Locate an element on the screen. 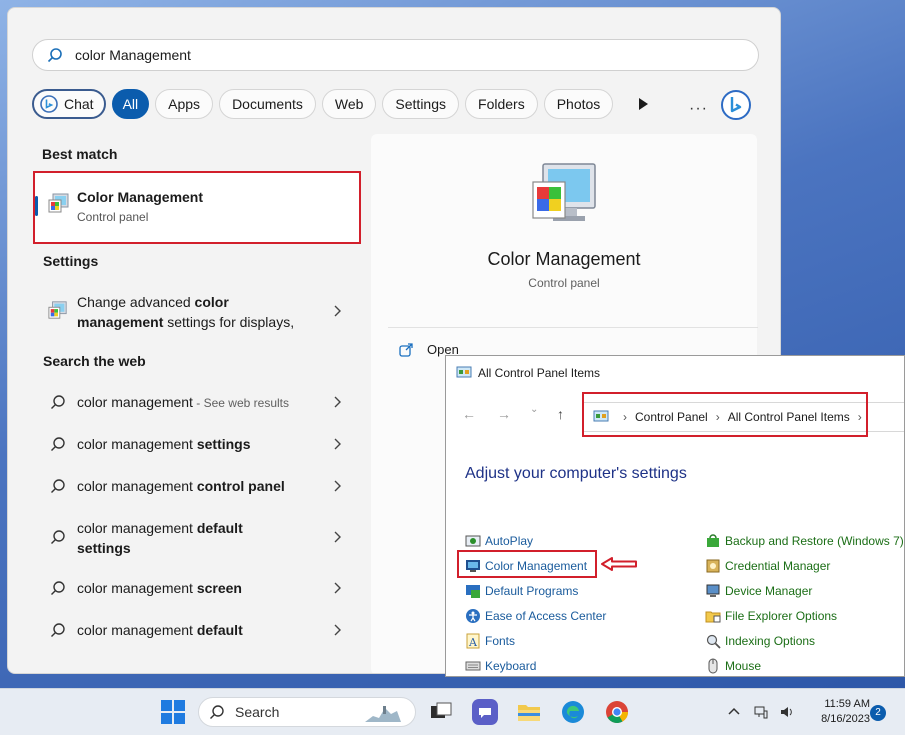  page-heading: Adjust your computer's settings is located at coordinates (576, 473).